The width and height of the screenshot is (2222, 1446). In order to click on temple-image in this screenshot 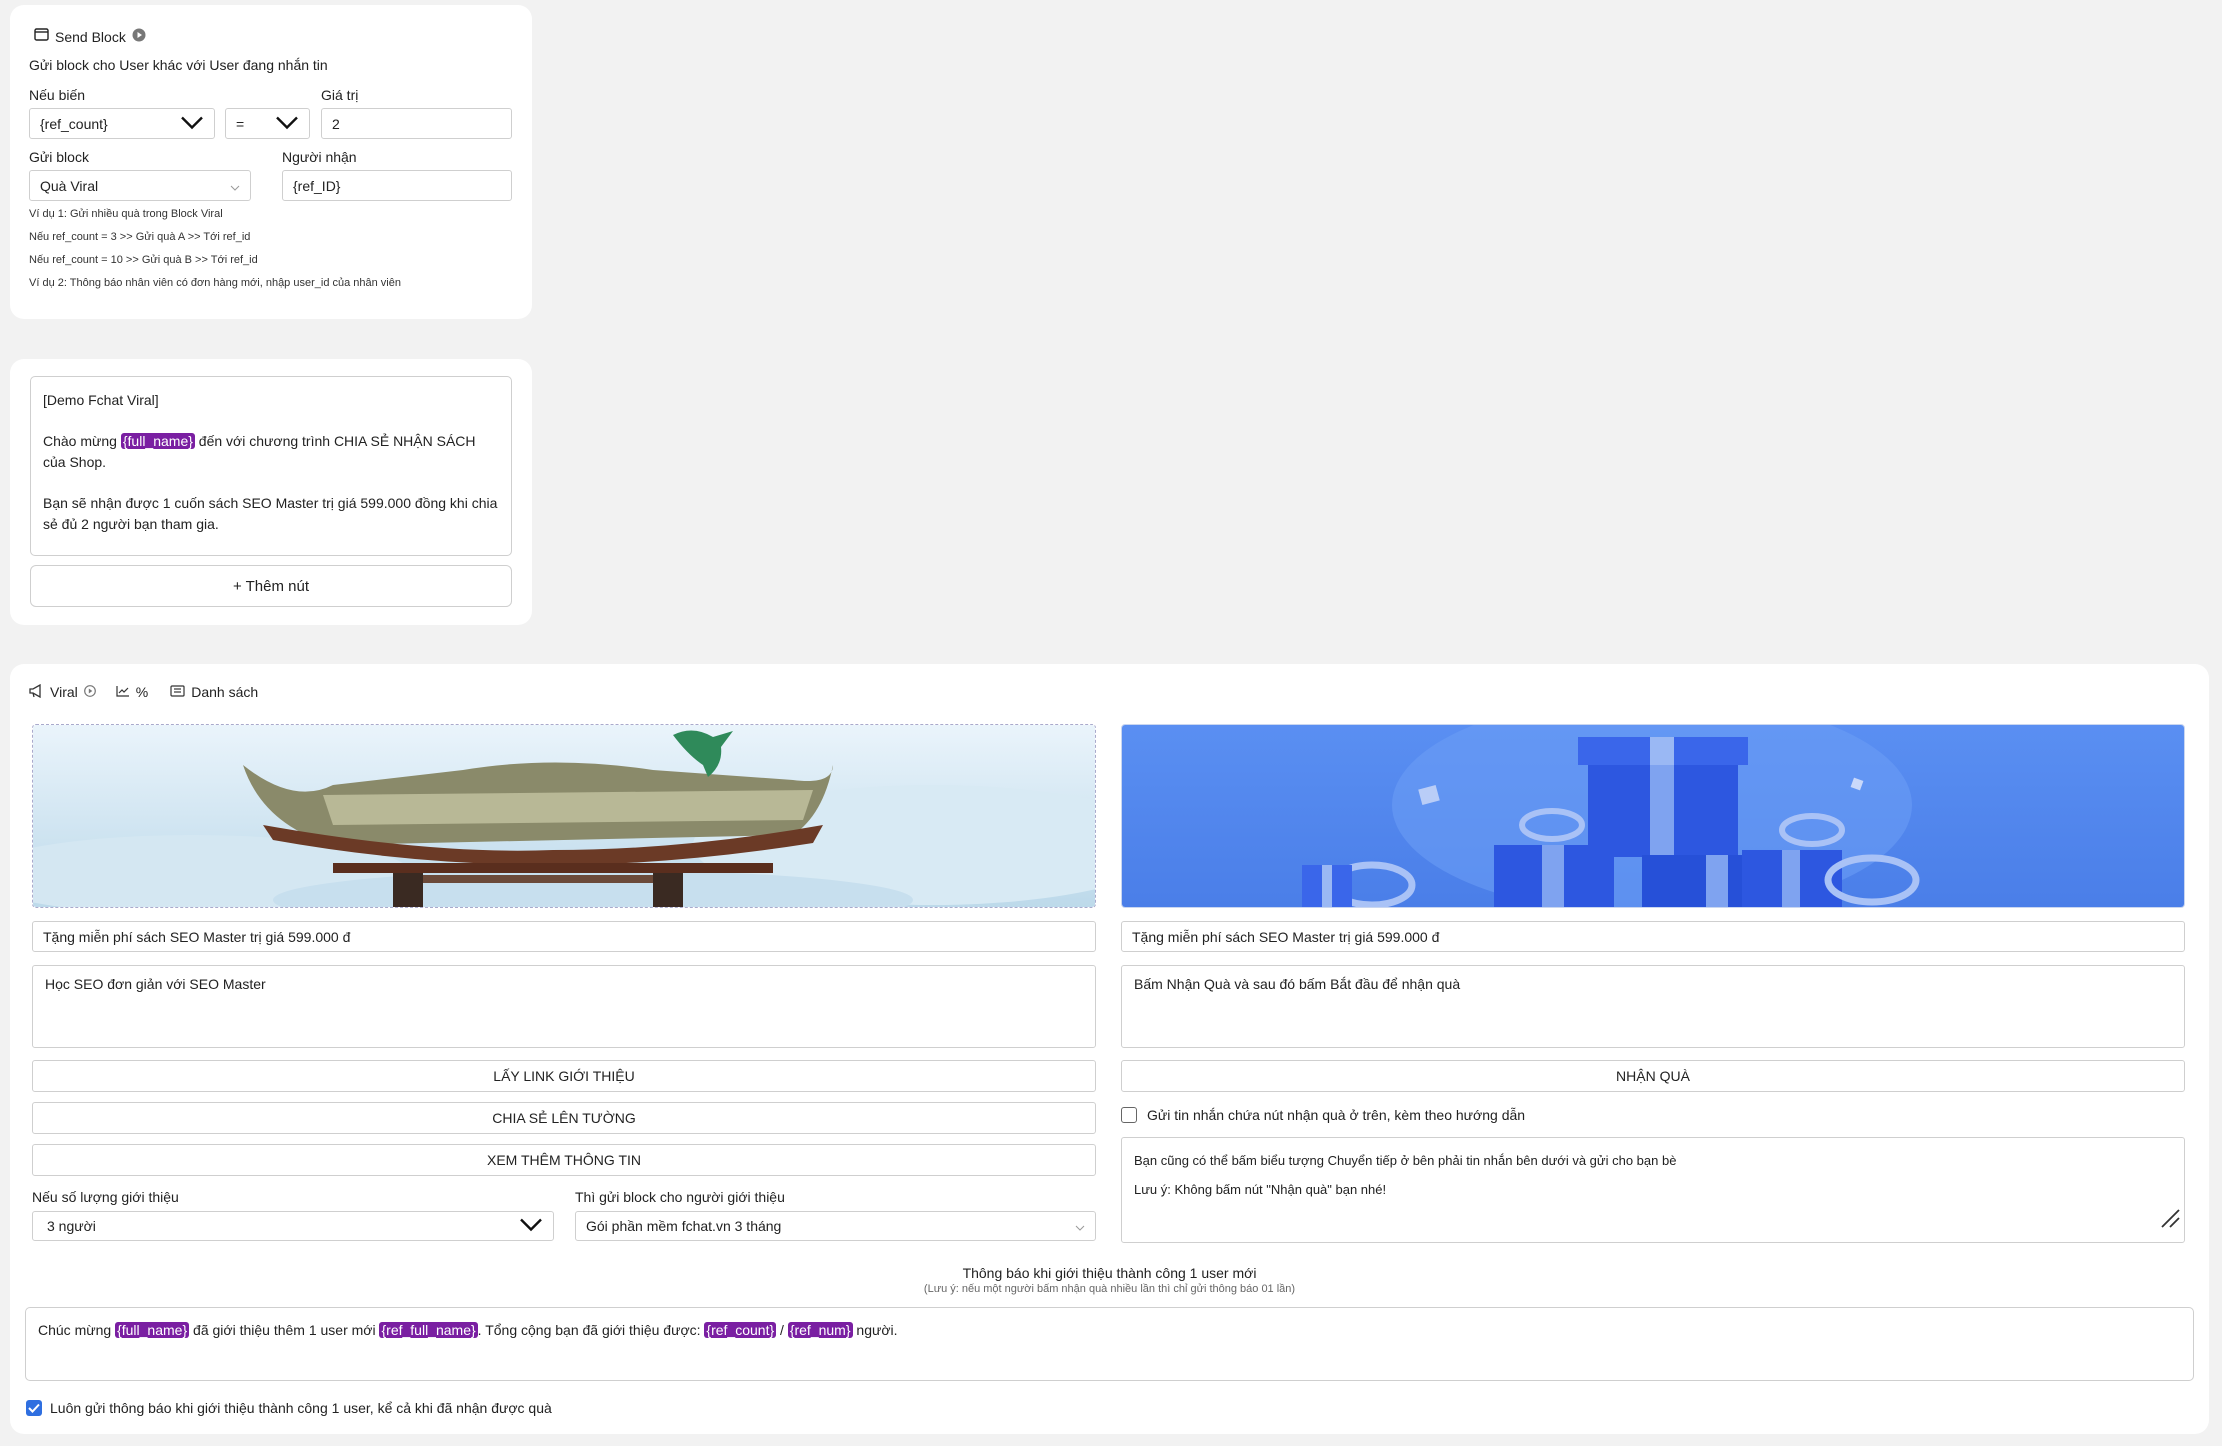, I will do `click(564, 816)`.